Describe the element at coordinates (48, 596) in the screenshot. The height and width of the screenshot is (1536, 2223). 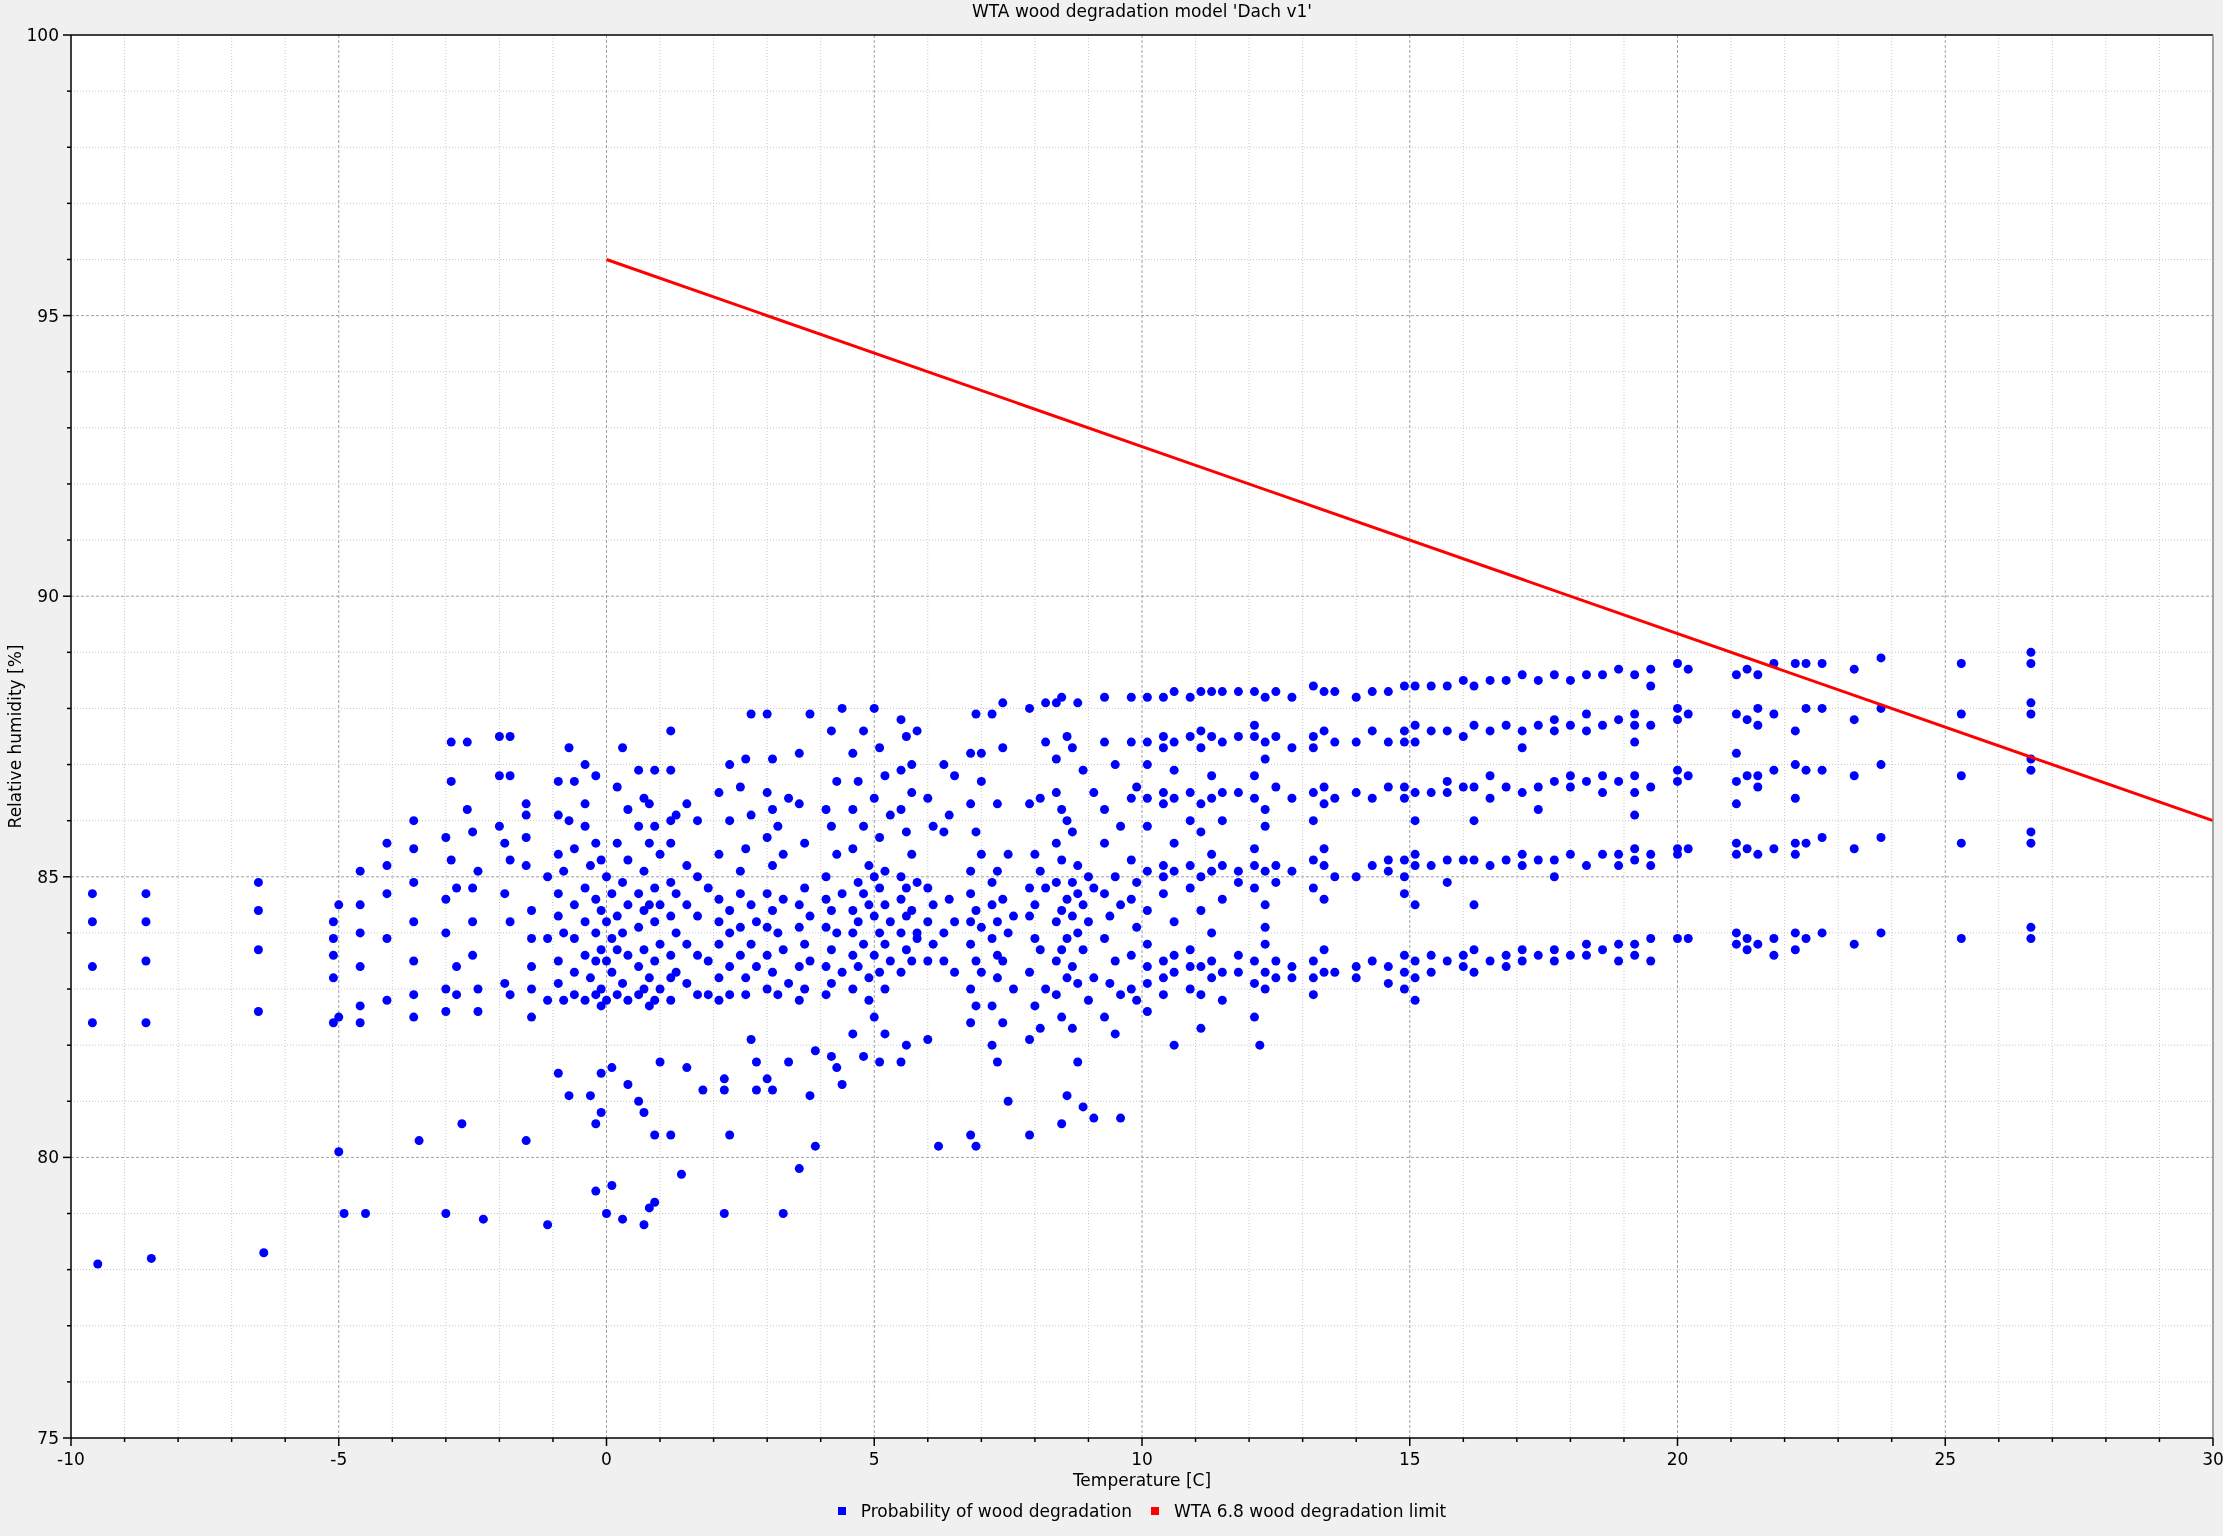
I see `y-tick-label: 90` at that location.